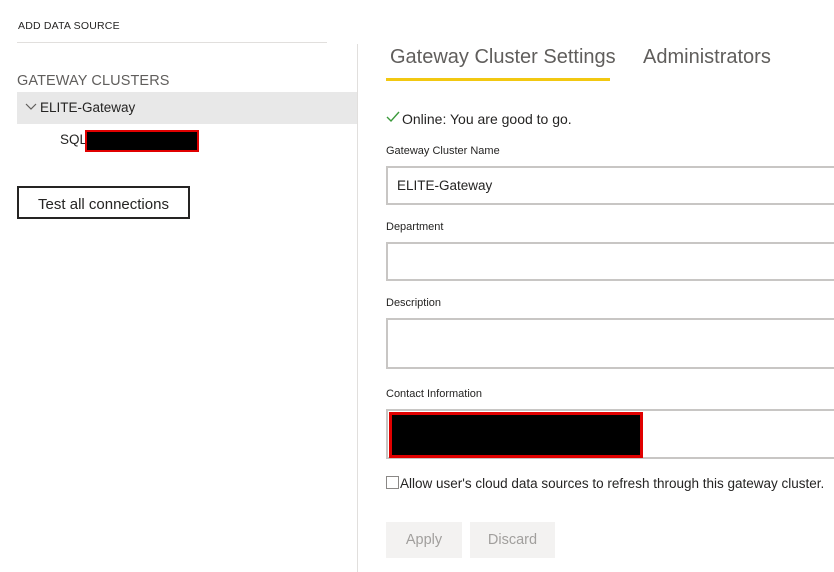 This screenshot has width=834, height=572. Describe the element at coordinates (610, 185) in the screenshot. I see `cluster-name-input` at that location.